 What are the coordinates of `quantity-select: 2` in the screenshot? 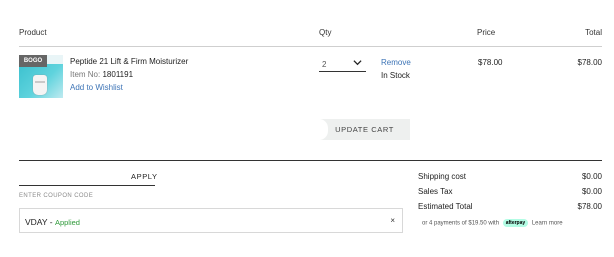 It's located at (342, 64).